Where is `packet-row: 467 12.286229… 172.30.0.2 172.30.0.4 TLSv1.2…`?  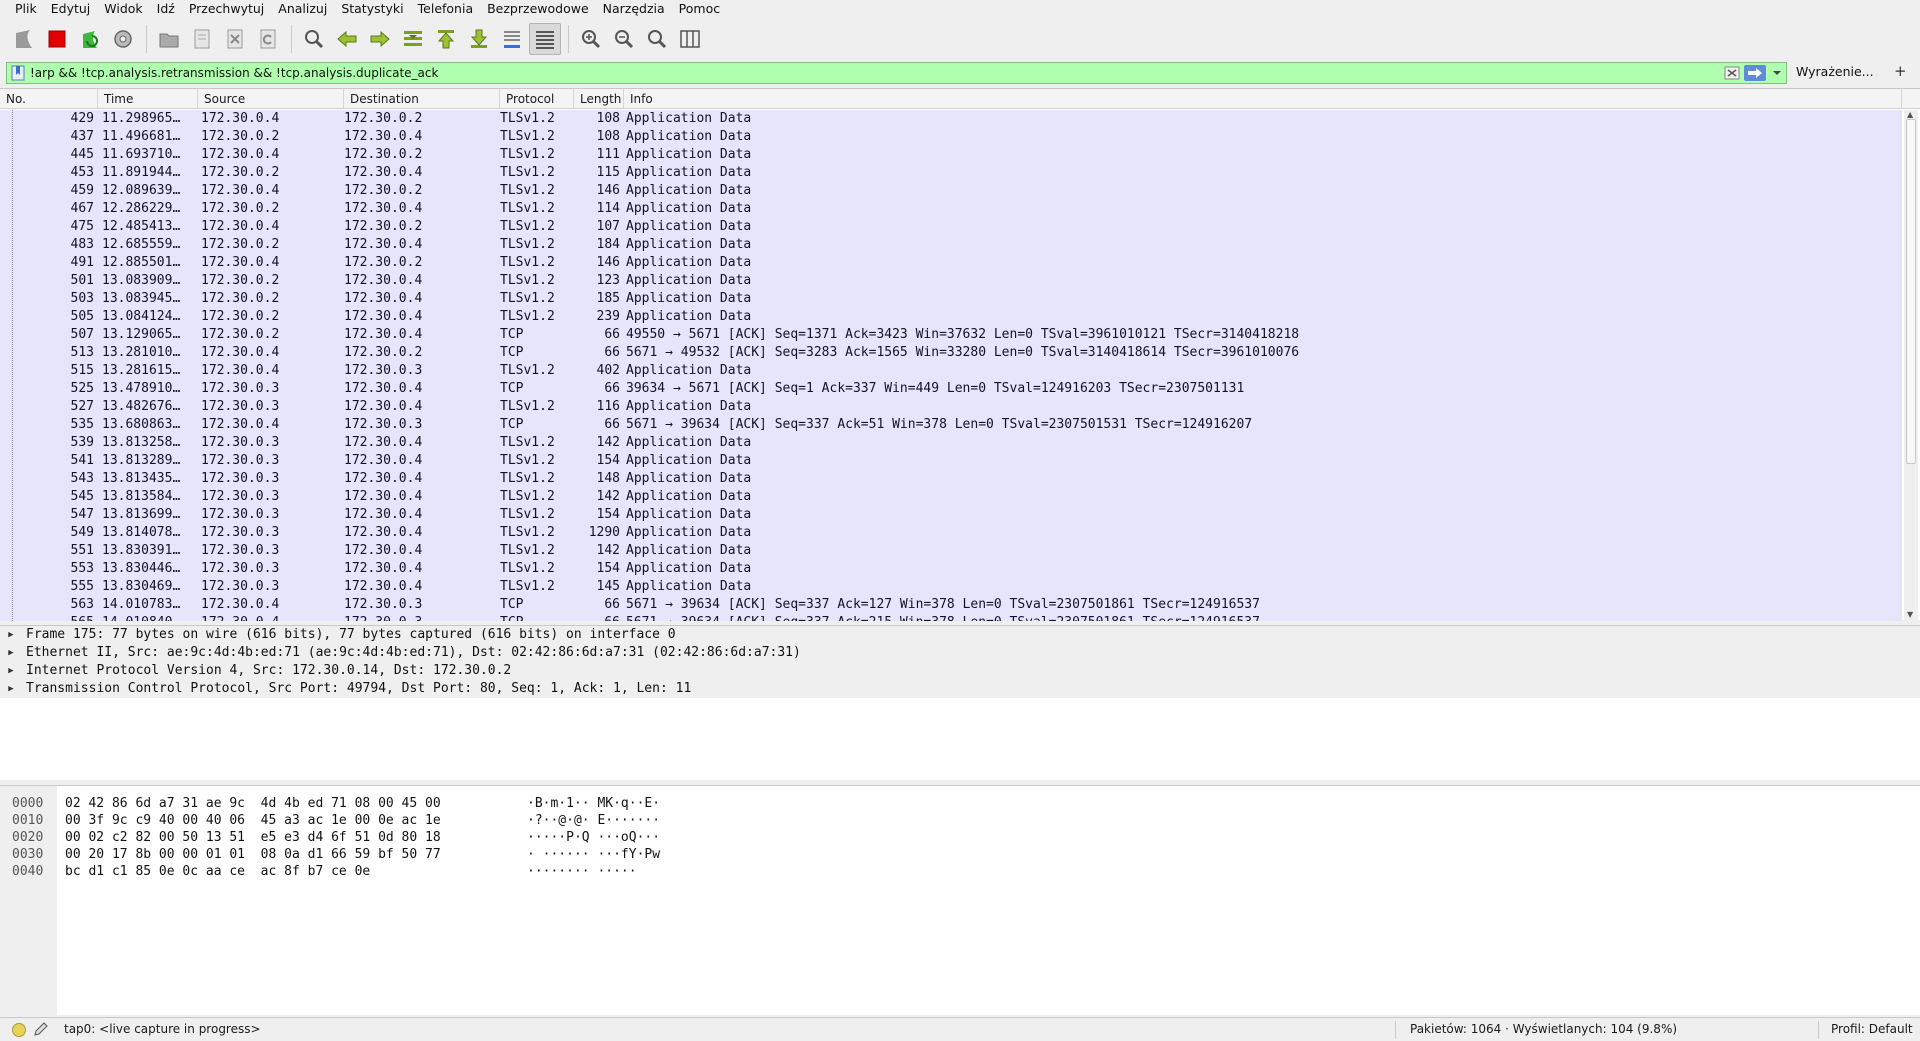
packet-row: 467 12.286229… 172.30.0.2 172.30.0.4 TLSv1.2… is located at coordinates (951, 209).